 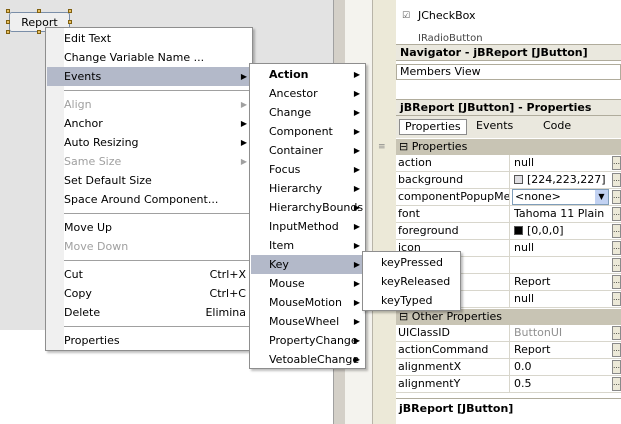 I want to click on properties-tabs: Properties Events Code, so click(x=508, y=127).